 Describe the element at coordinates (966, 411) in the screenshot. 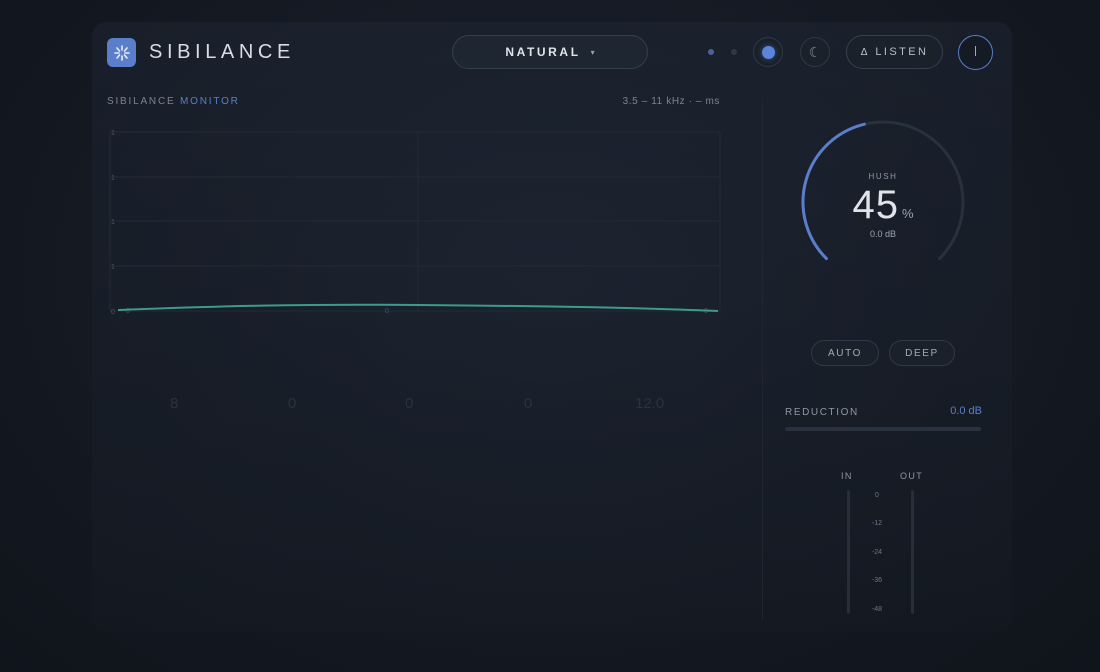

I see `reduction-value: 0.0 dB` at that location.